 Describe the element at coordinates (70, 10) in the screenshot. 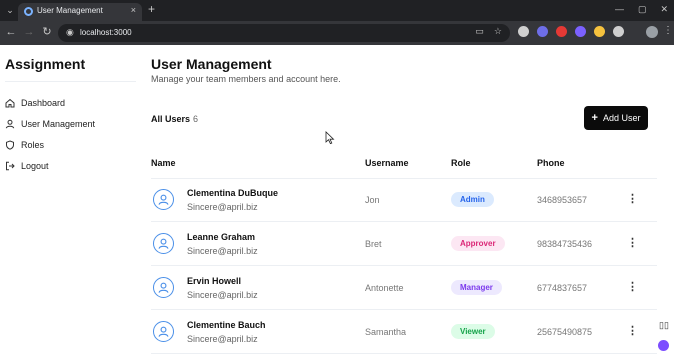

I see `tab-title: User Management` at that location.